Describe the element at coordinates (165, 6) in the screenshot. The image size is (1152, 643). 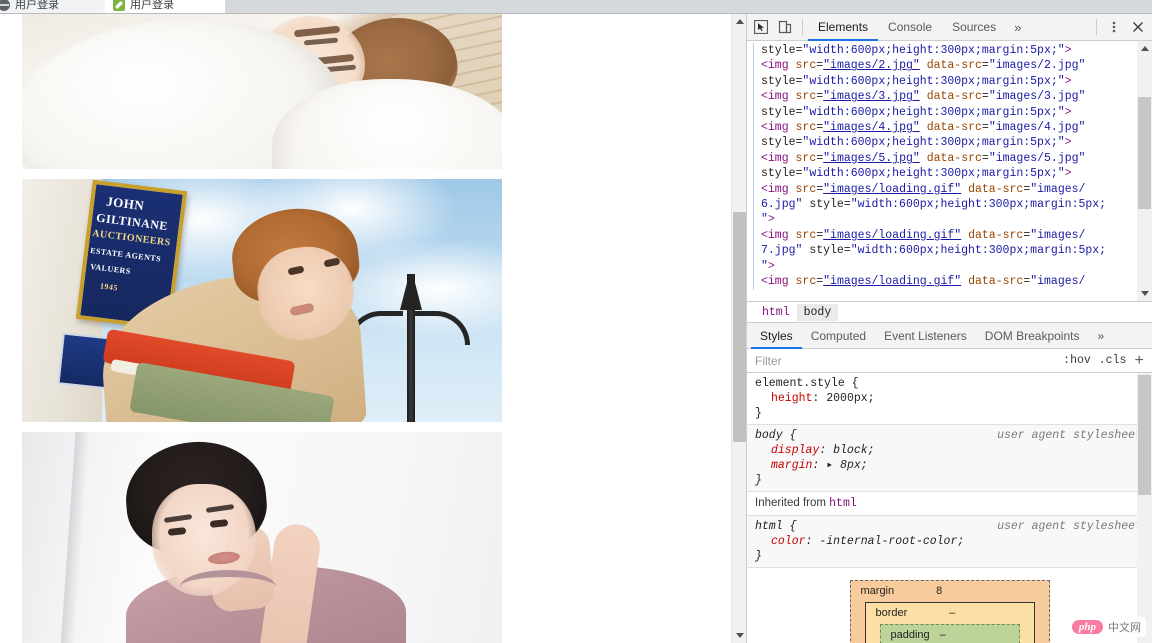
I see `browser-tab-2: 用户登录` at that location.